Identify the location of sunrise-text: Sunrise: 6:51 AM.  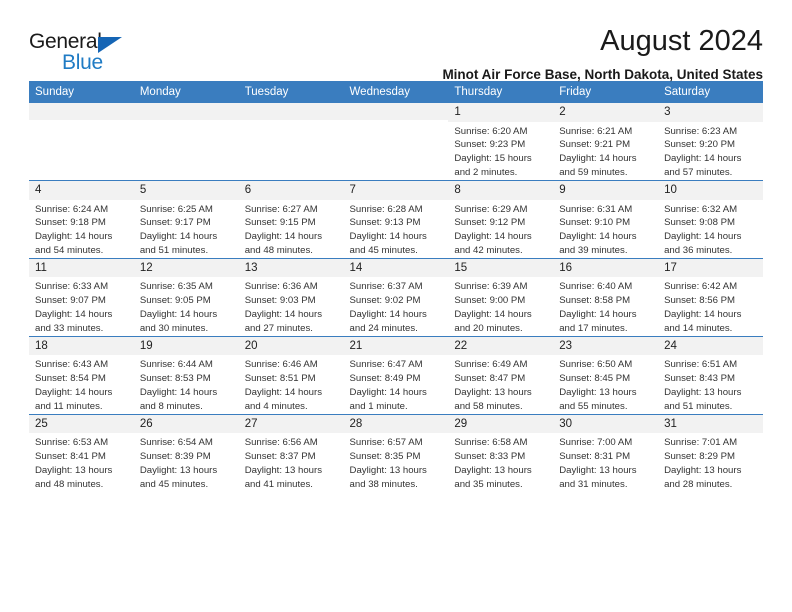
(701, 365).